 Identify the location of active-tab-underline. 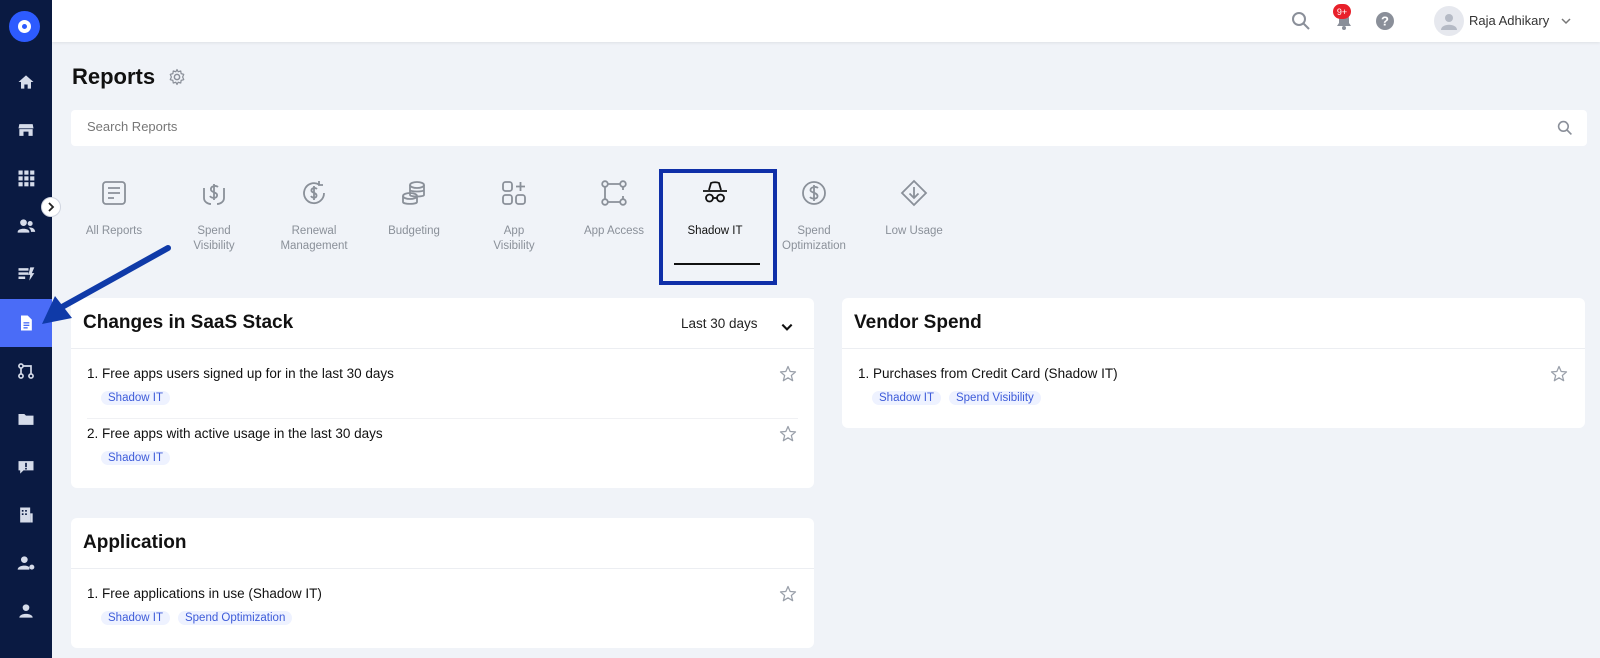
(717, 264).